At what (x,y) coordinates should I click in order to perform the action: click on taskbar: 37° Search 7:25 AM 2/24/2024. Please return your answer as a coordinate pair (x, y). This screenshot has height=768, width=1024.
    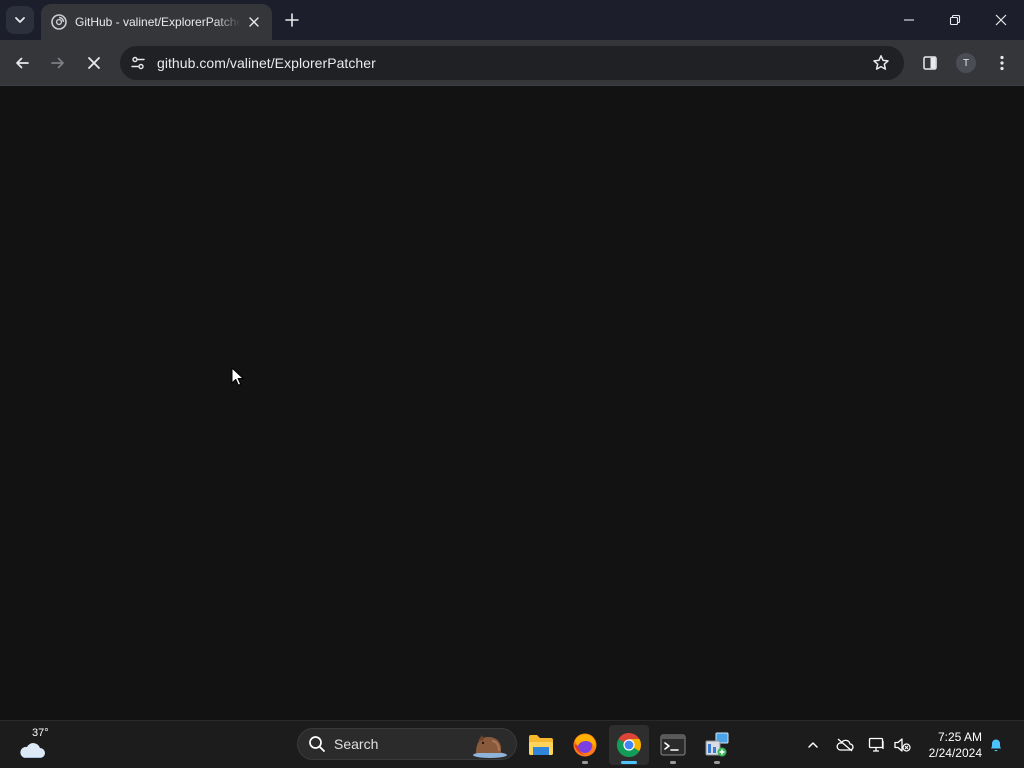
    Looking at the image, I should click on (512, 744).